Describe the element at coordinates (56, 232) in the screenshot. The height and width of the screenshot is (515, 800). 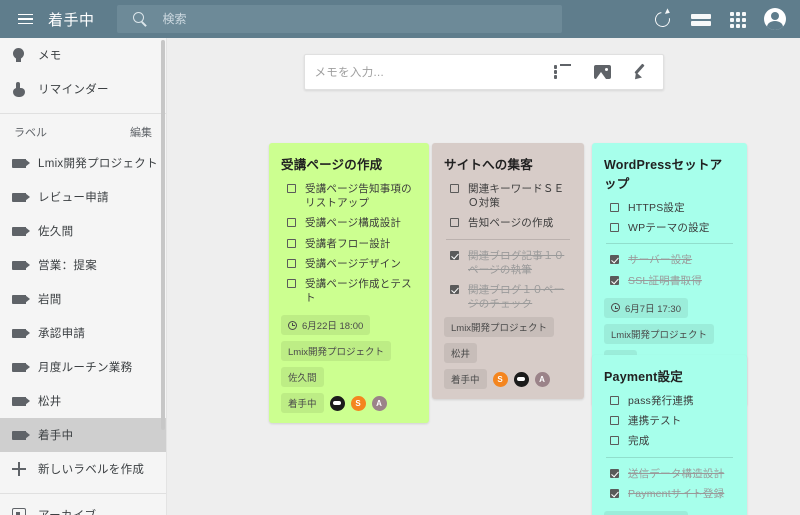
I see `sidebar-item-label: 佐久間` at that location.